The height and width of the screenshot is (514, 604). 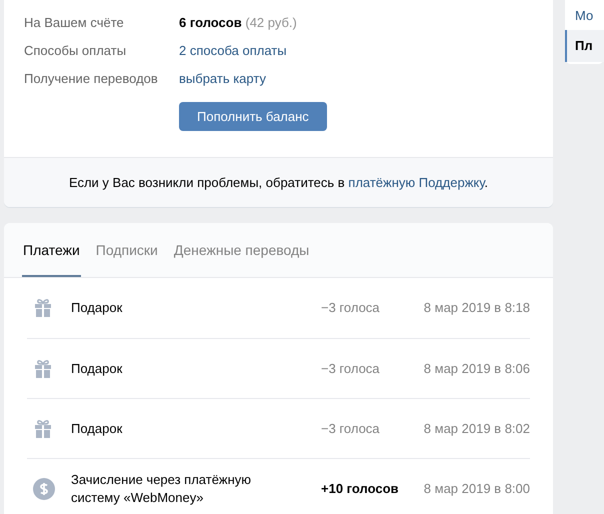 What do you see at coordinates (74, 23) in the screenshot?
I see `field-label: На Вашем счёте` at bounding box center [74, 23].